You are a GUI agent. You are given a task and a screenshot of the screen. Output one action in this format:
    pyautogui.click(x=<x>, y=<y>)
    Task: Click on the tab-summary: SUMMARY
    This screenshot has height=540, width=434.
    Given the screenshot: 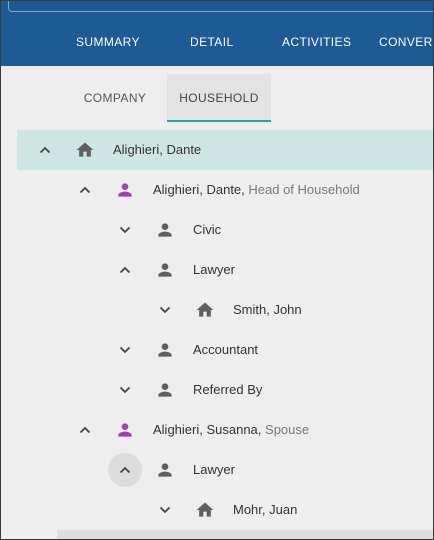 What is the action you would take?
    pyautogui.click(x=108, y=42)
    